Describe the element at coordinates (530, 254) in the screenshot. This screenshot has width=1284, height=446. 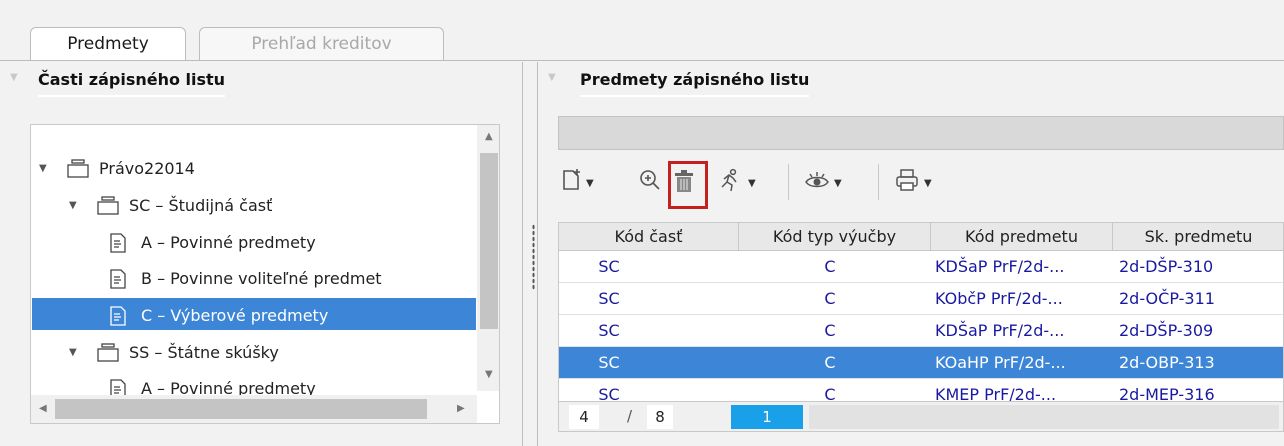
I see `panel-splitter` at that location.